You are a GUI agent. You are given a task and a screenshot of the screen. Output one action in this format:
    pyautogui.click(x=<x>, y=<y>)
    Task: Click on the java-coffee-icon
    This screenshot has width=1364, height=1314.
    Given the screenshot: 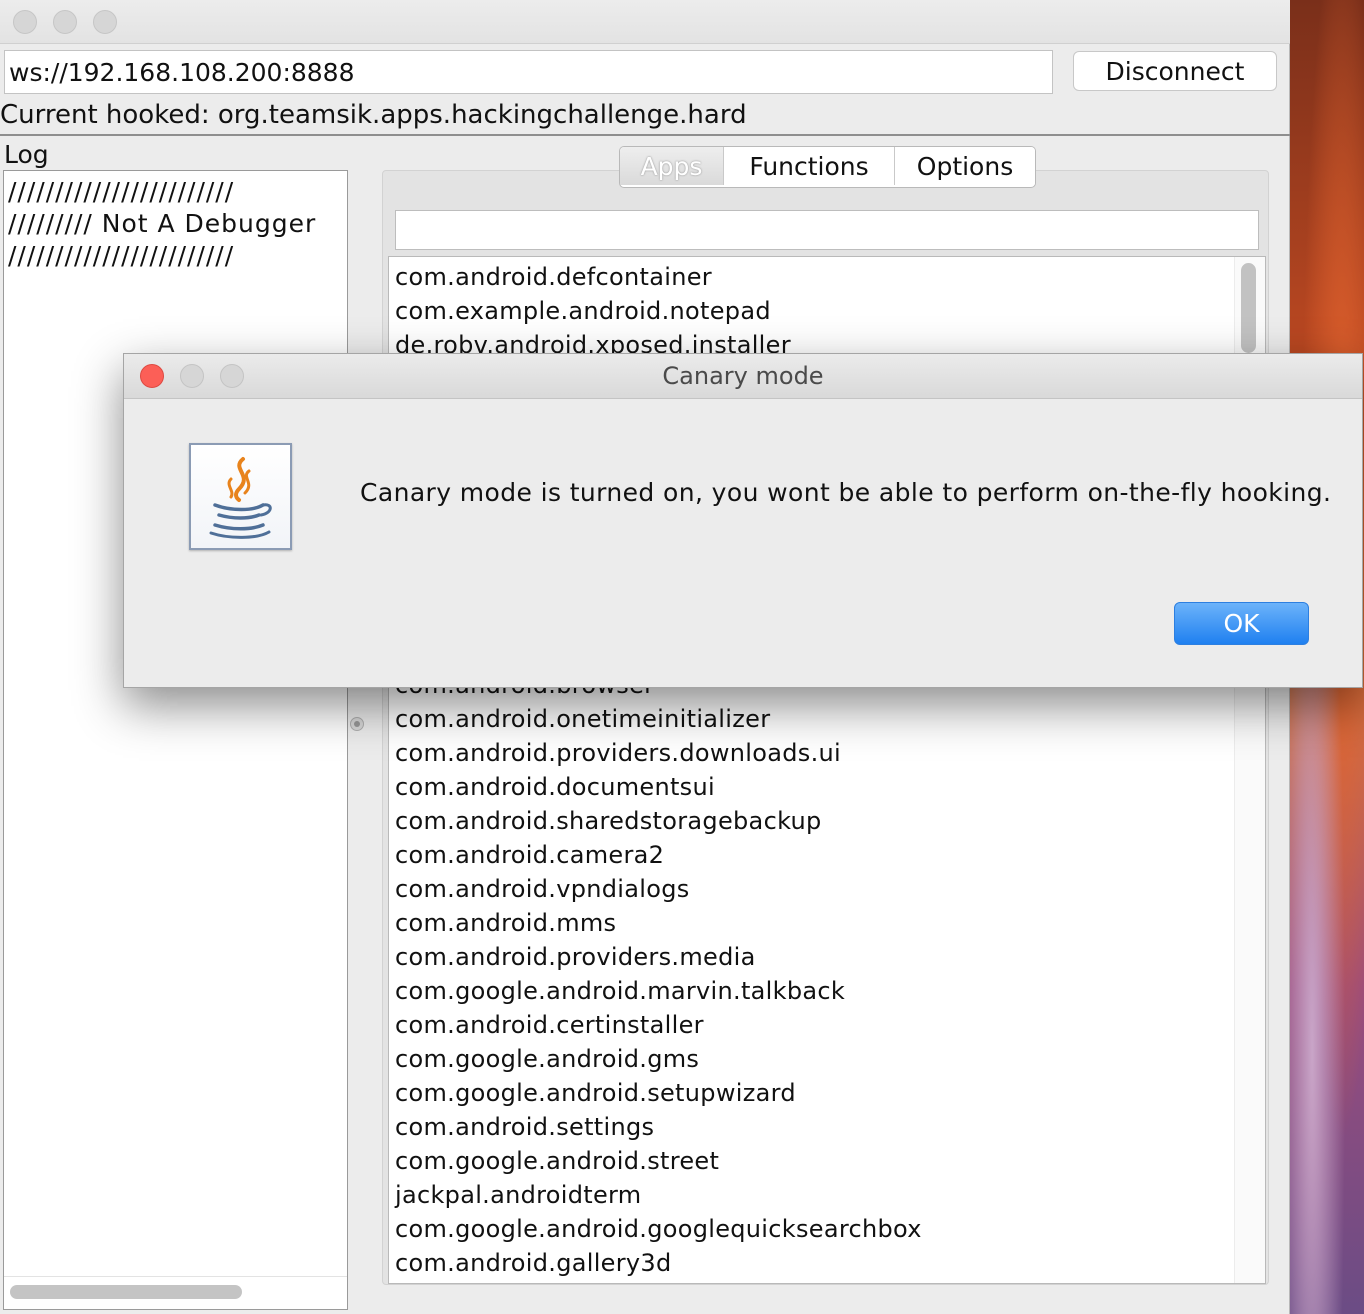 What is the action you would take?
    pyautogui.click(x=240, y=496)
    